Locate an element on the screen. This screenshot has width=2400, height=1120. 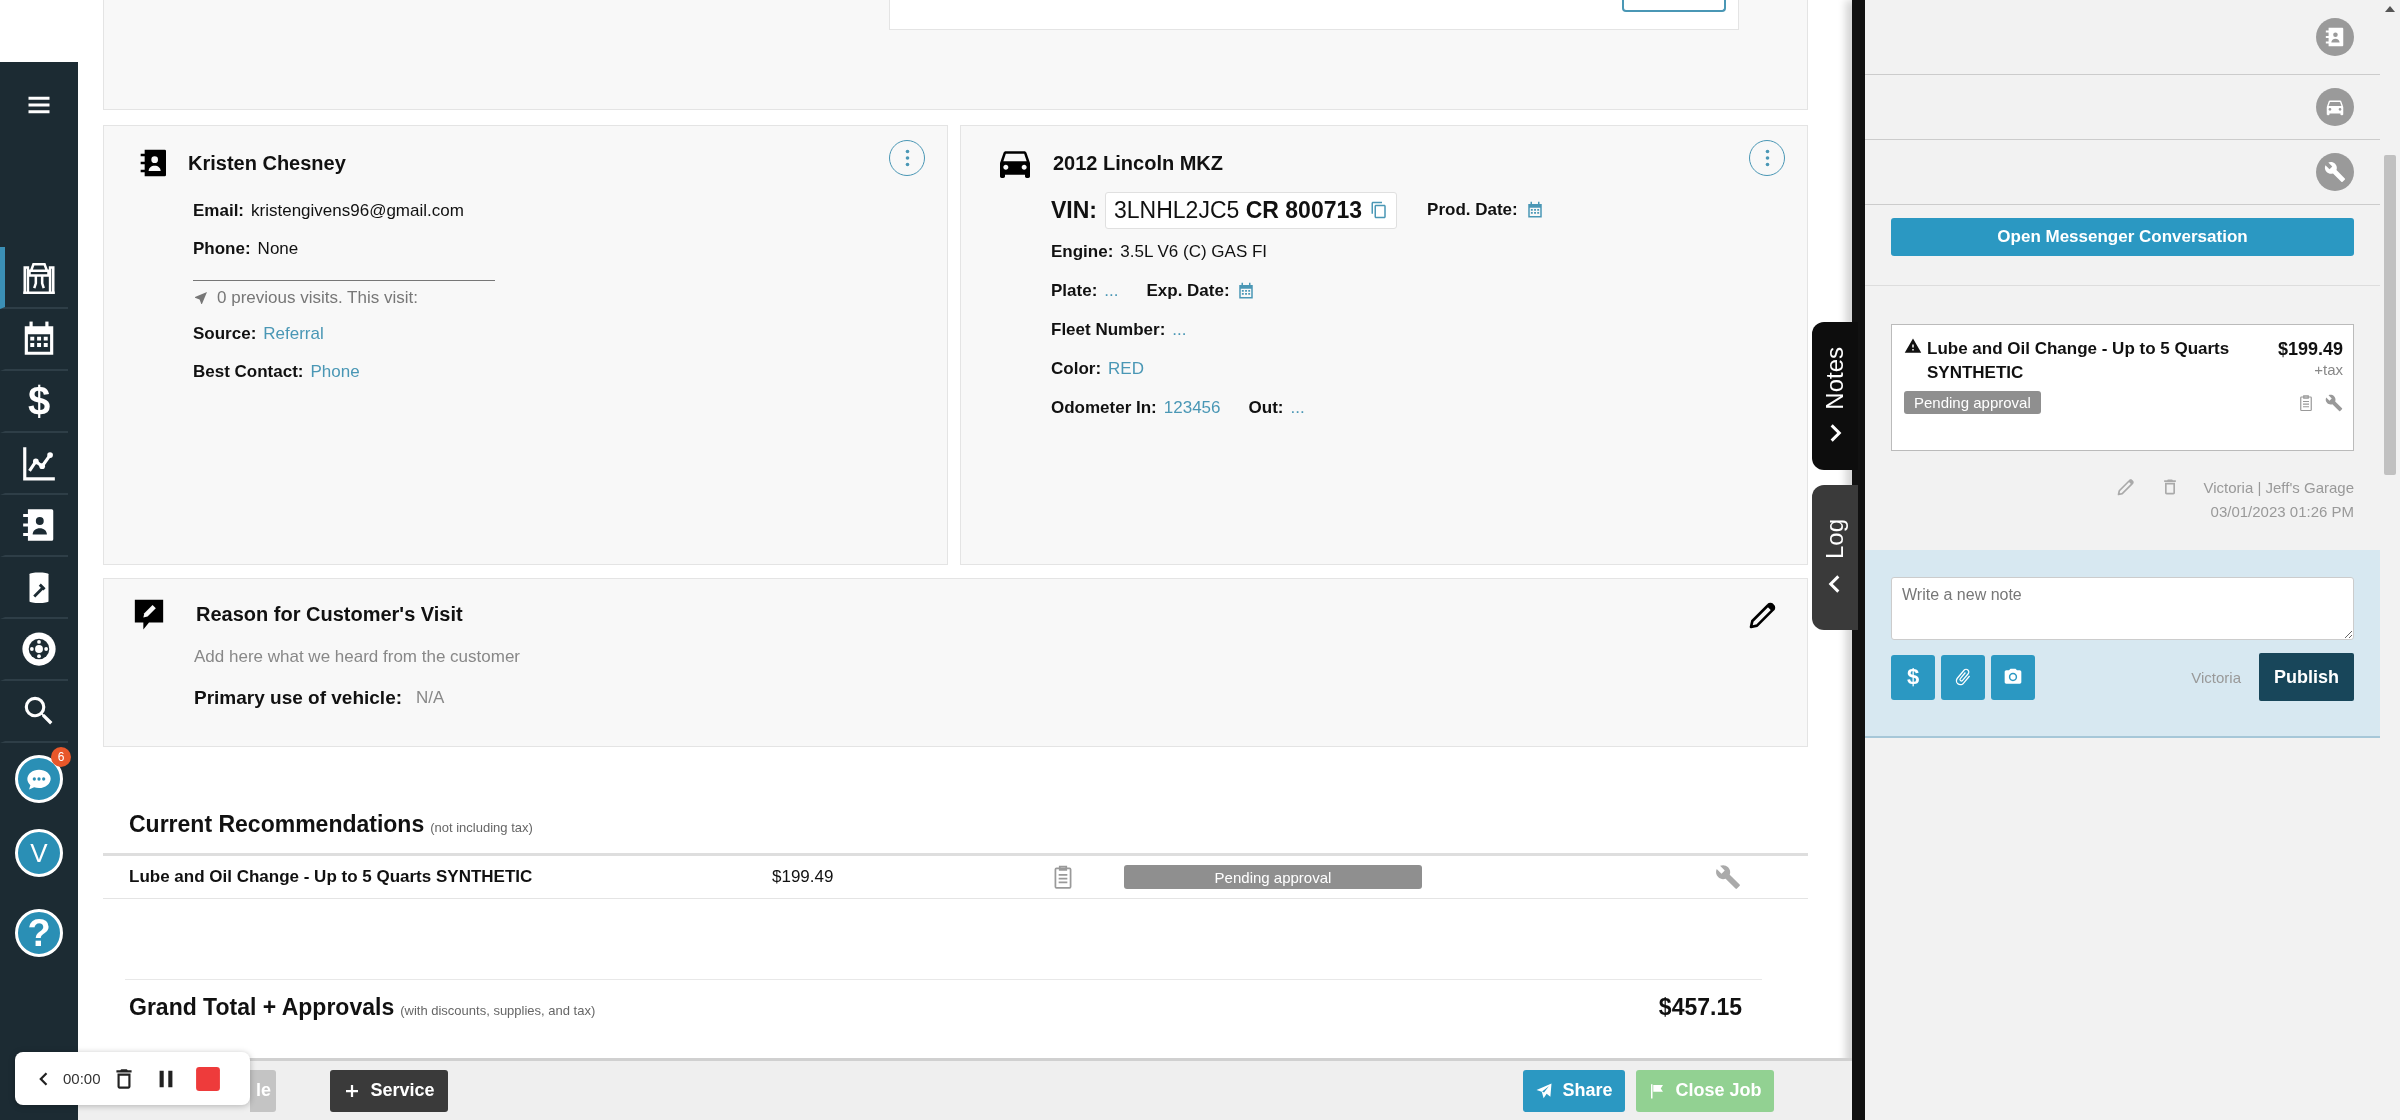
note-input: Write a new note is located at coordinates (2122, 608).